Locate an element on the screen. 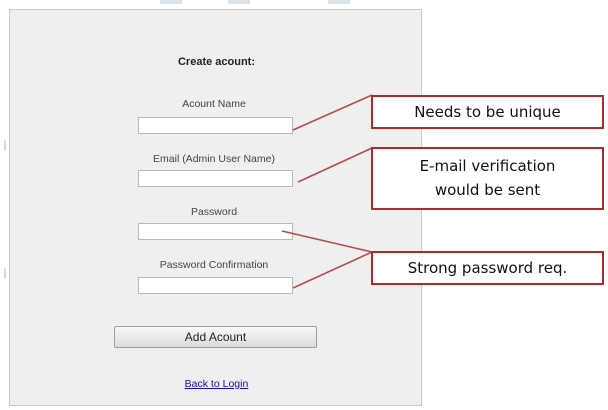 This screenshot has height=410, width=608. form-title: Create acount: is located at coordinates (216, 62).